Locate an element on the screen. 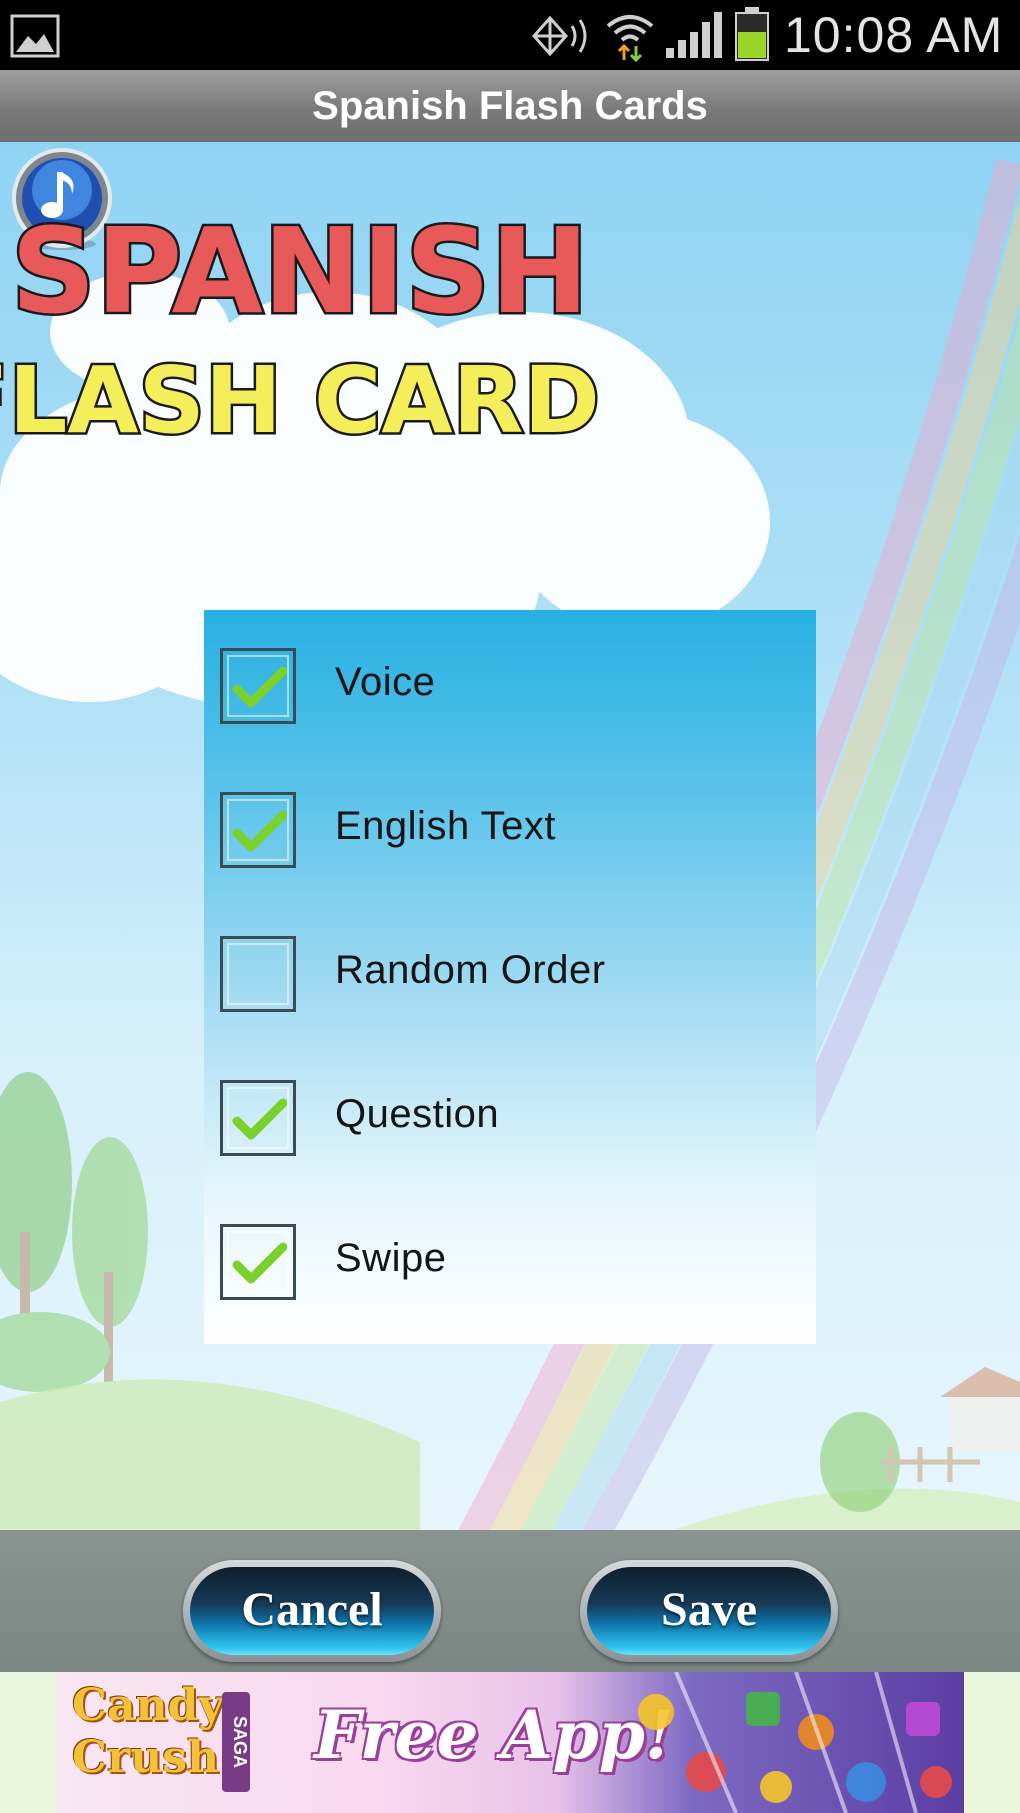  question-checkbox is located at coordinates (258, 1118).